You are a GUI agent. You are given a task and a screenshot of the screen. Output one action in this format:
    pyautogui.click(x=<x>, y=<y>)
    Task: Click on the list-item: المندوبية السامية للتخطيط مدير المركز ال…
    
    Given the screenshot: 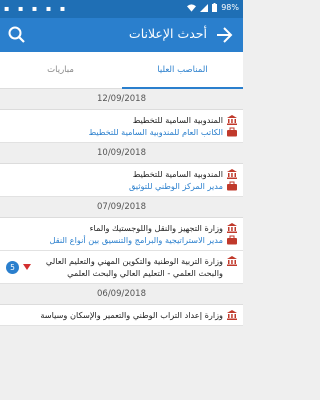 What is the action you would take?
    pyautogui.click(x=121, y=180)
    